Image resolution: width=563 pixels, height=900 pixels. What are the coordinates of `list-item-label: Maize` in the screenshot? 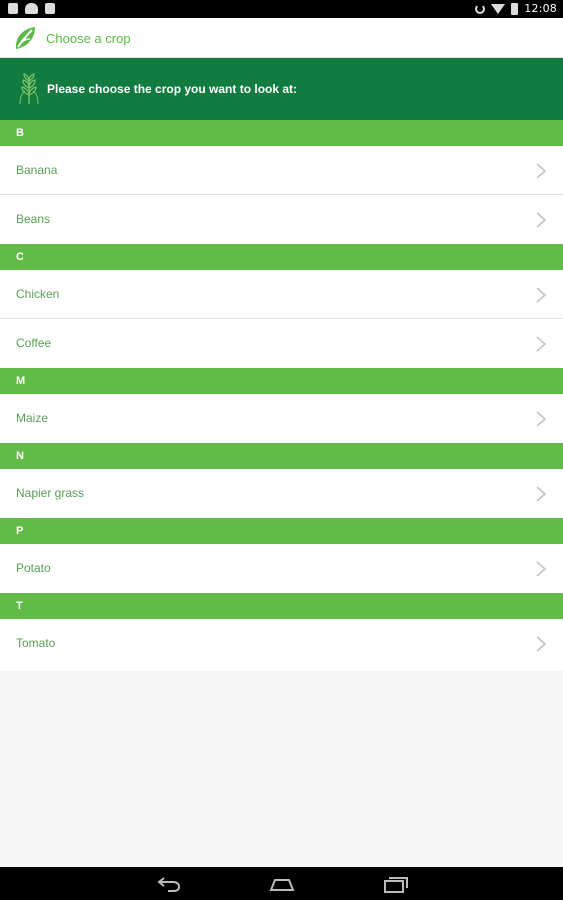 It's located at (32, 418).